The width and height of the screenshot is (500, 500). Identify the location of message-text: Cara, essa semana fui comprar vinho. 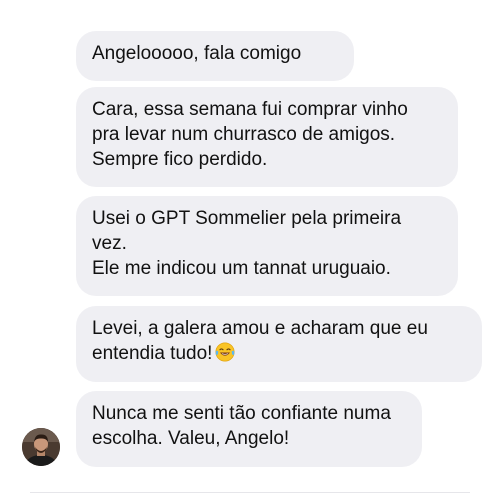
(250, 109).